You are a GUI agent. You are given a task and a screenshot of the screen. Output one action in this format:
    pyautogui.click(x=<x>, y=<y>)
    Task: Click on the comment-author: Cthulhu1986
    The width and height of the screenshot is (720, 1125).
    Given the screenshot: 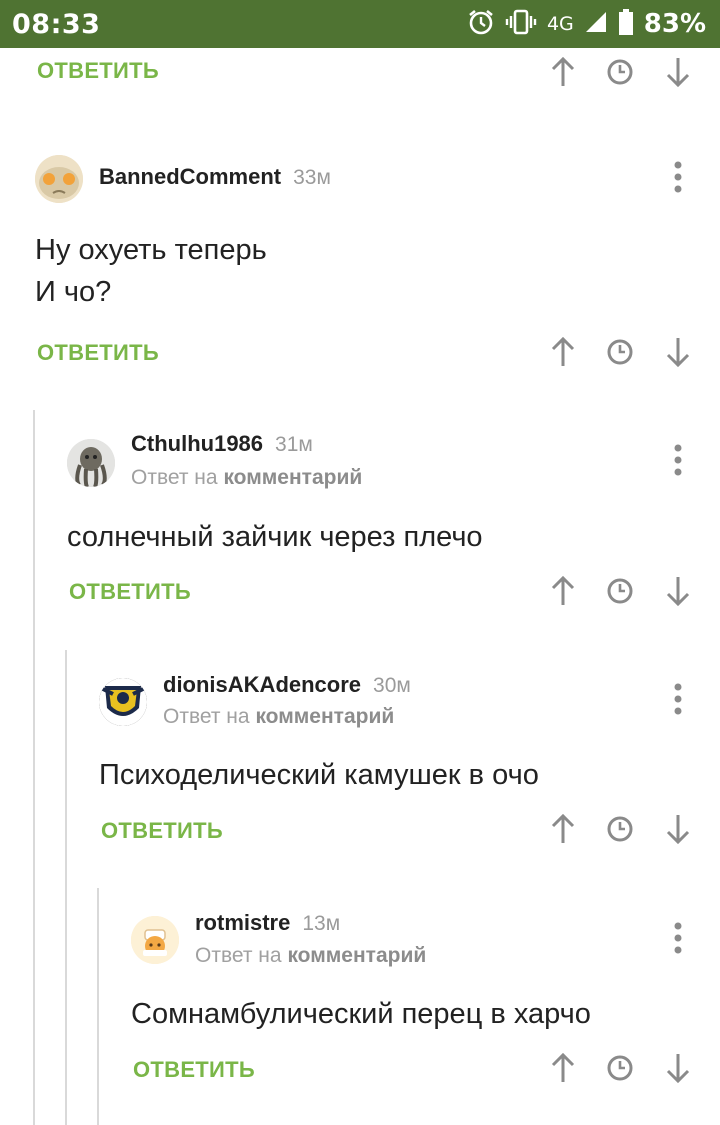 What is the action you would take?
    pyautogui.click(x=197, y=444)
    